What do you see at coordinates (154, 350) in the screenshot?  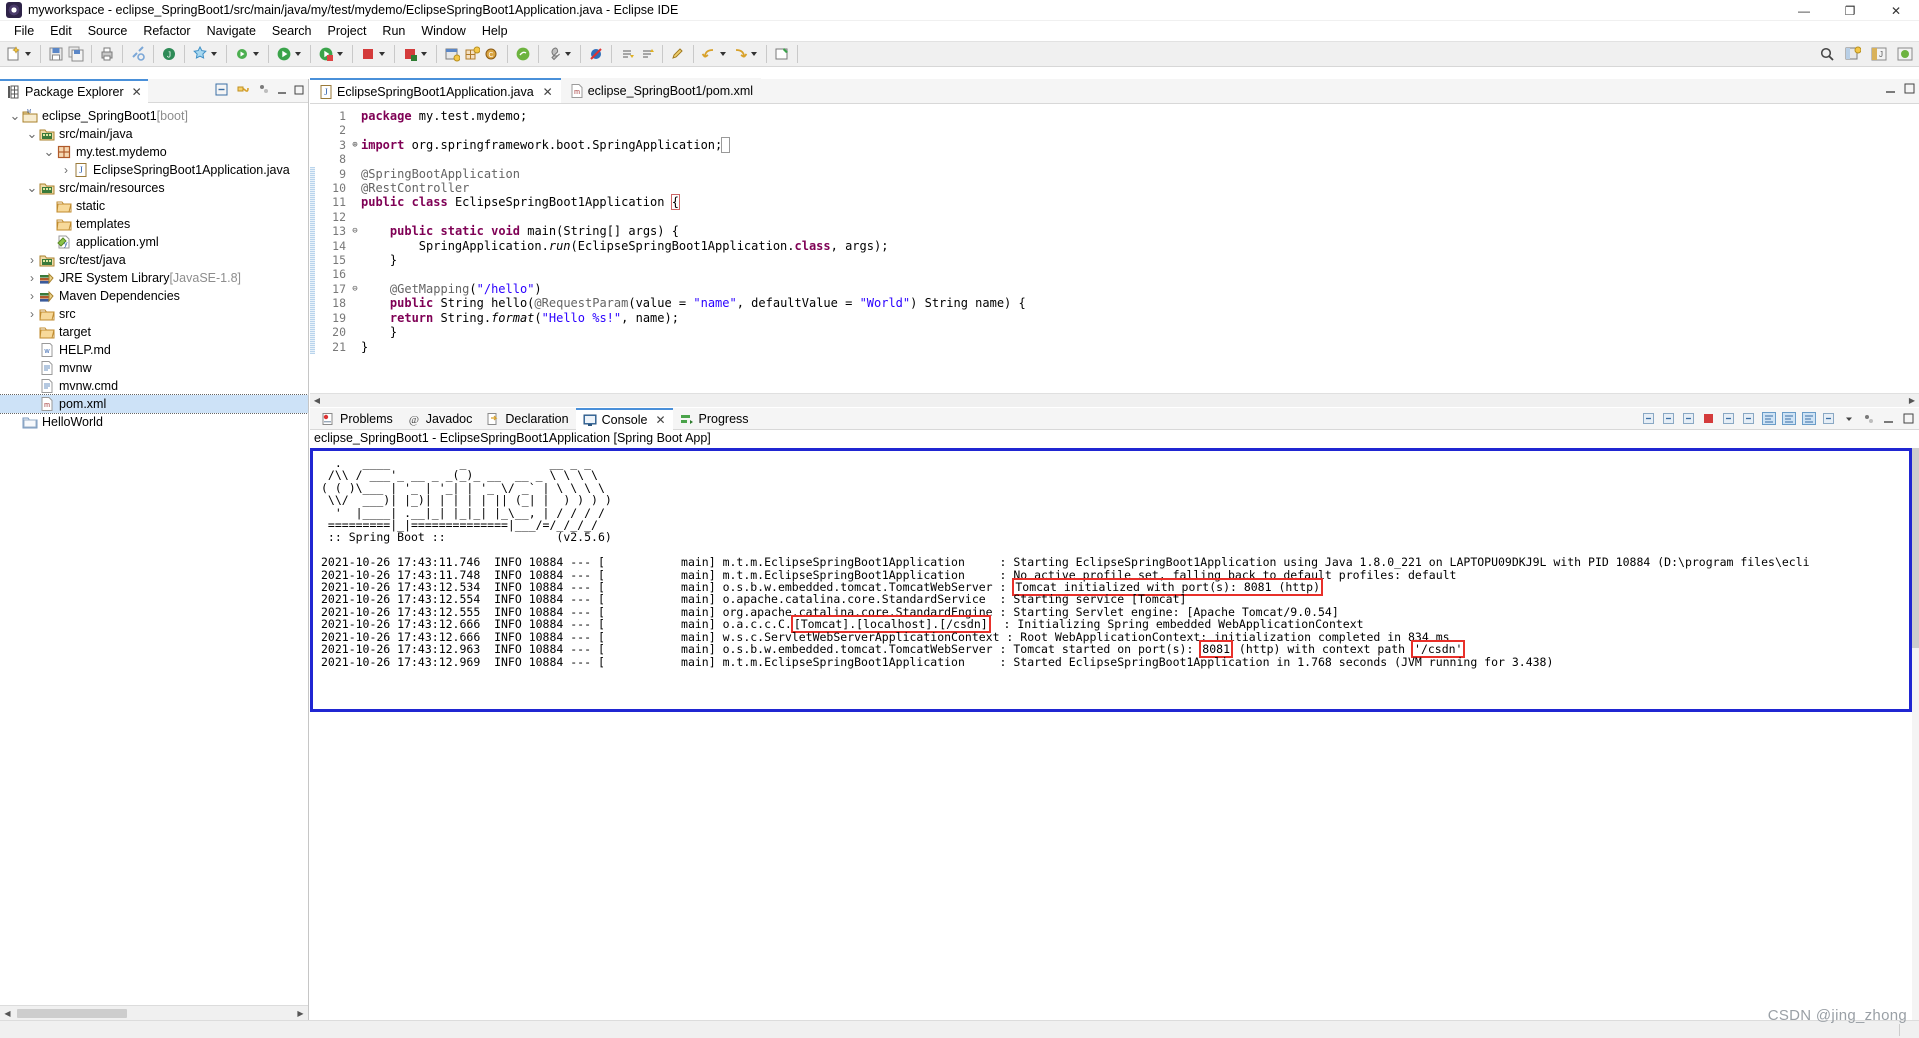 I see `tree-item-help-md: w HELP.md` at bounding box center [154, 350].